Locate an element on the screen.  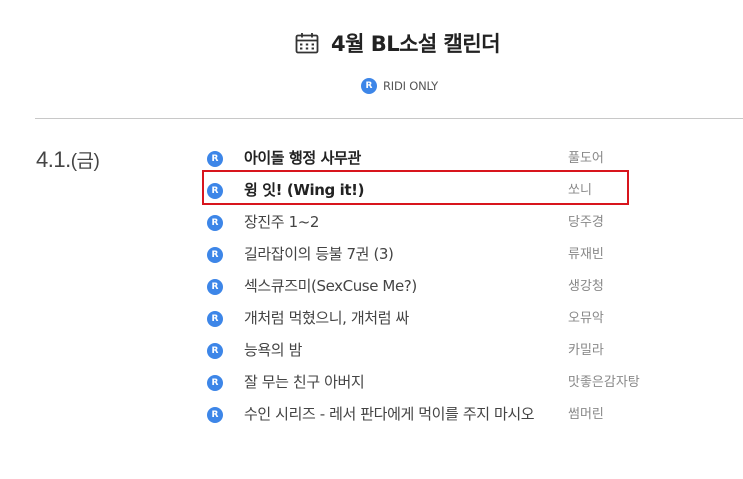
book-author: 당주경 is located at coordinates (586, 222).